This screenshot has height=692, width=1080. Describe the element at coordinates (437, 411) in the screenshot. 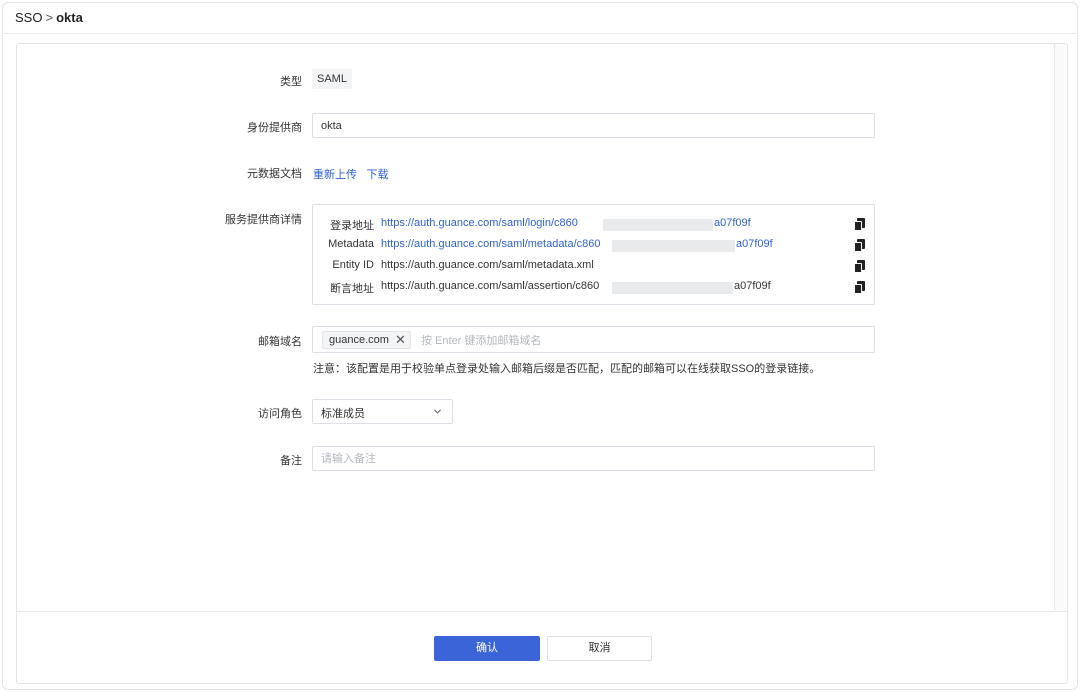

I see `chevron-down-icon` at that location.